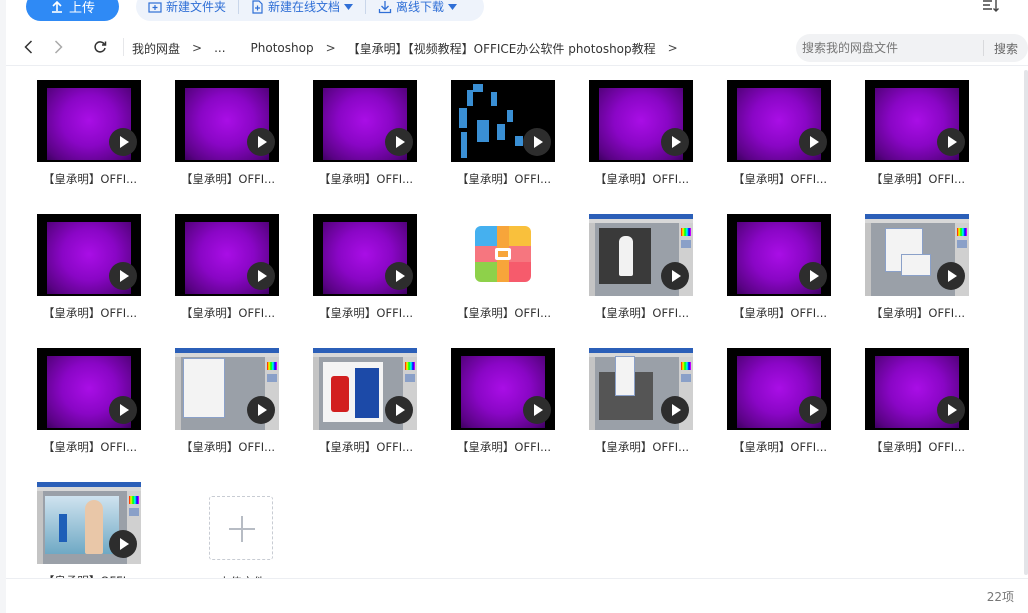 This screenshot has height=613, width=1028. What do you see at coordinates (503, 254) in the screenshot?
I see `zip-archive-icon` at bounding box center [503, 254].